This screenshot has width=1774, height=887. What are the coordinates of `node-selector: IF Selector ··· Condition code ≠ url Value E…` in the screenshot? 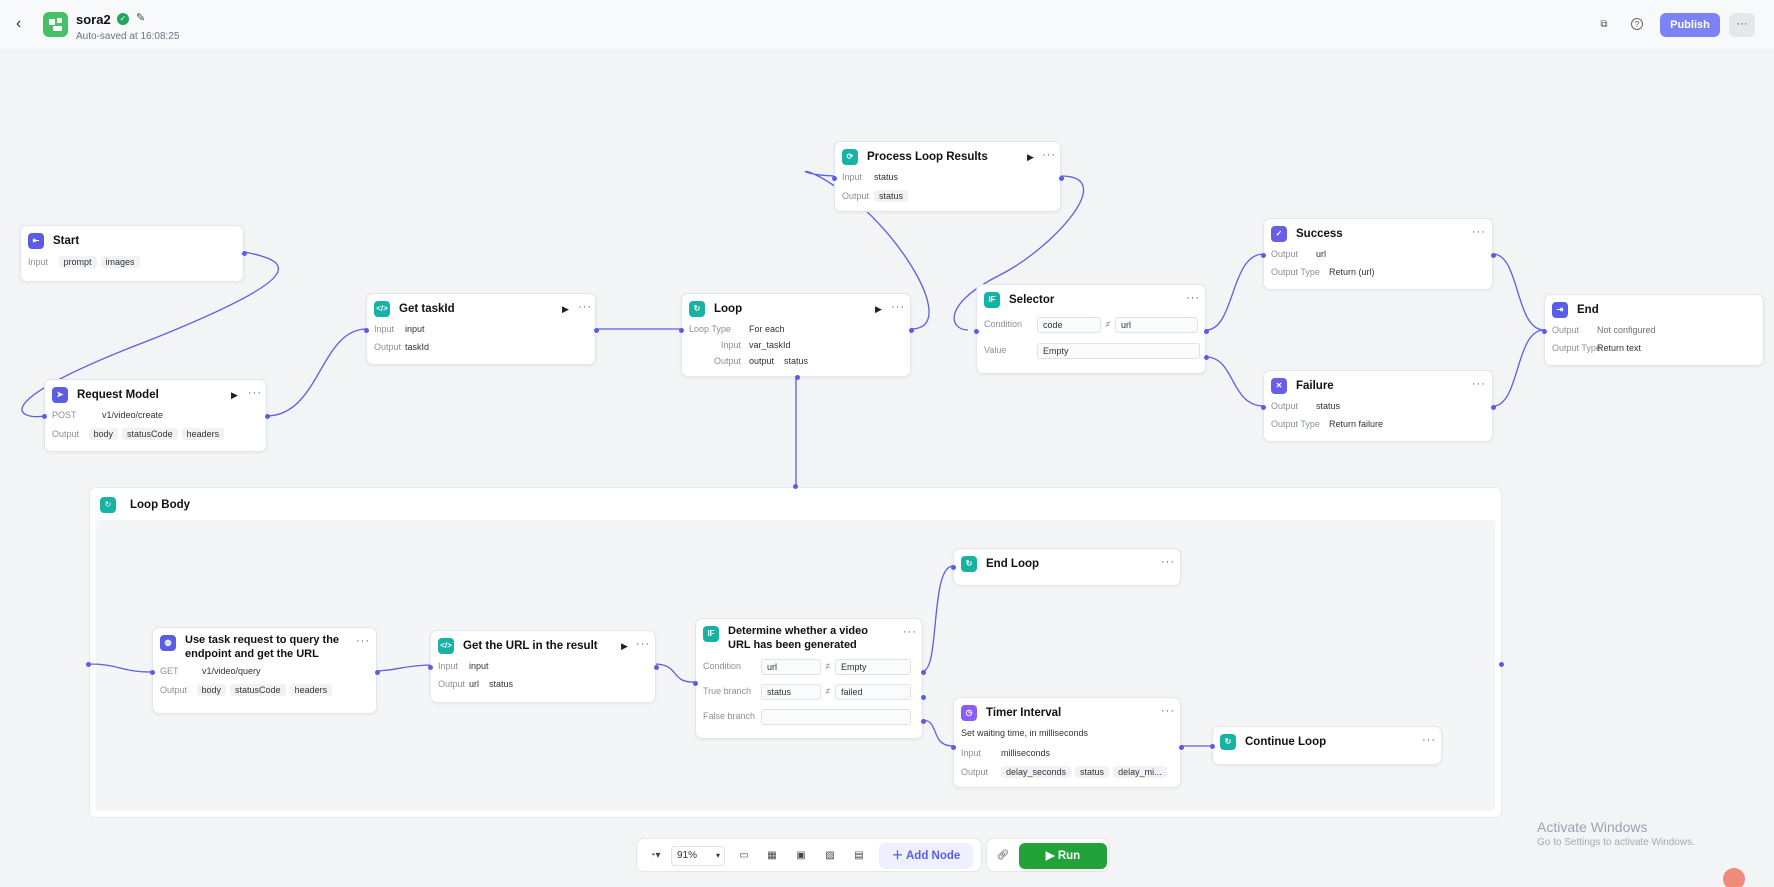 It's located at (1091, 329).